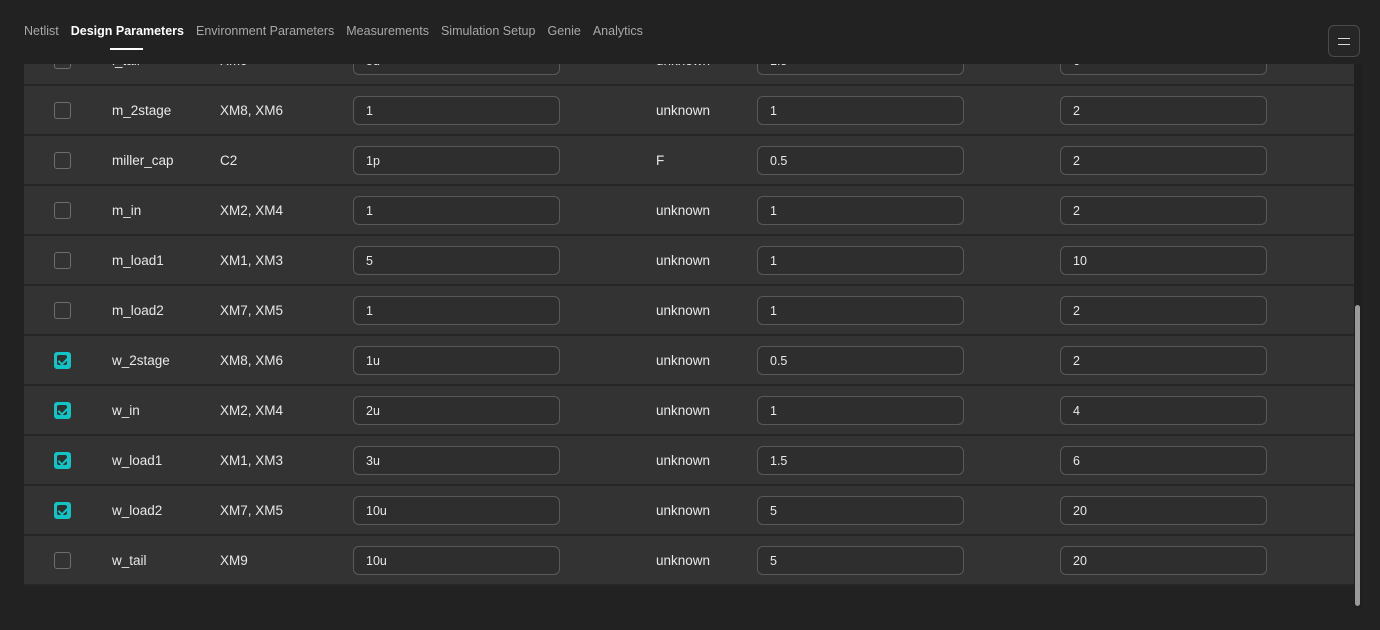  Describe the element at coordinates (142, 110) in the screenshot. I see `parameter-name: m_2stage` at that location.